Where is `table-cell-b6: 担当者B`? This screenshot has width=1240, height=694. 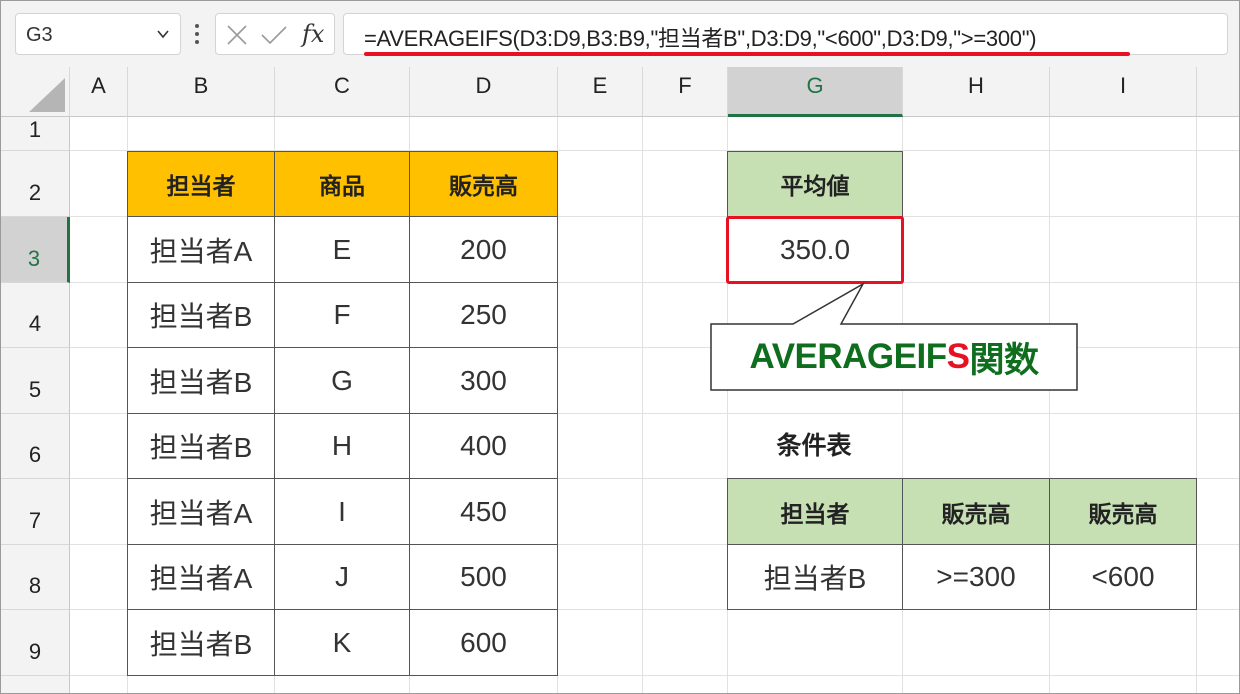
table-cell-b6: 担当者B is located at coordinates (201, 446).